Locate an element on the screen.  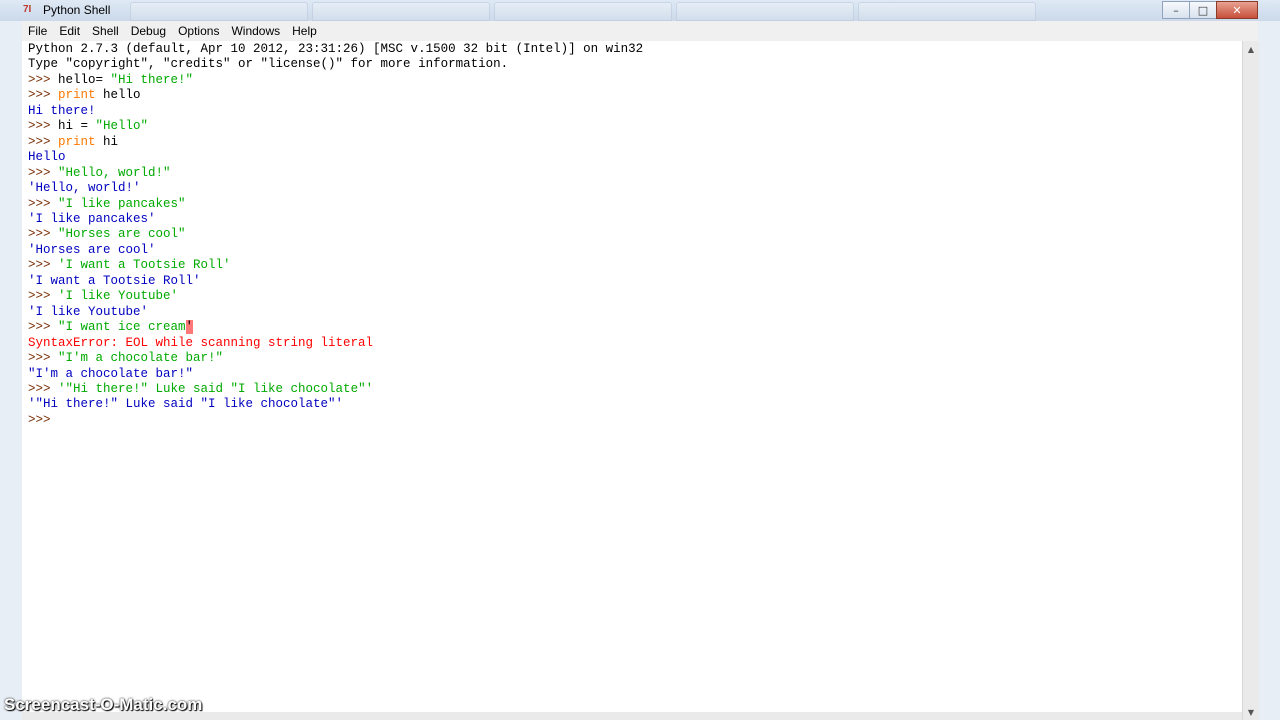
output-line: 'I like Youtube' is located at coordinates (88, 311).